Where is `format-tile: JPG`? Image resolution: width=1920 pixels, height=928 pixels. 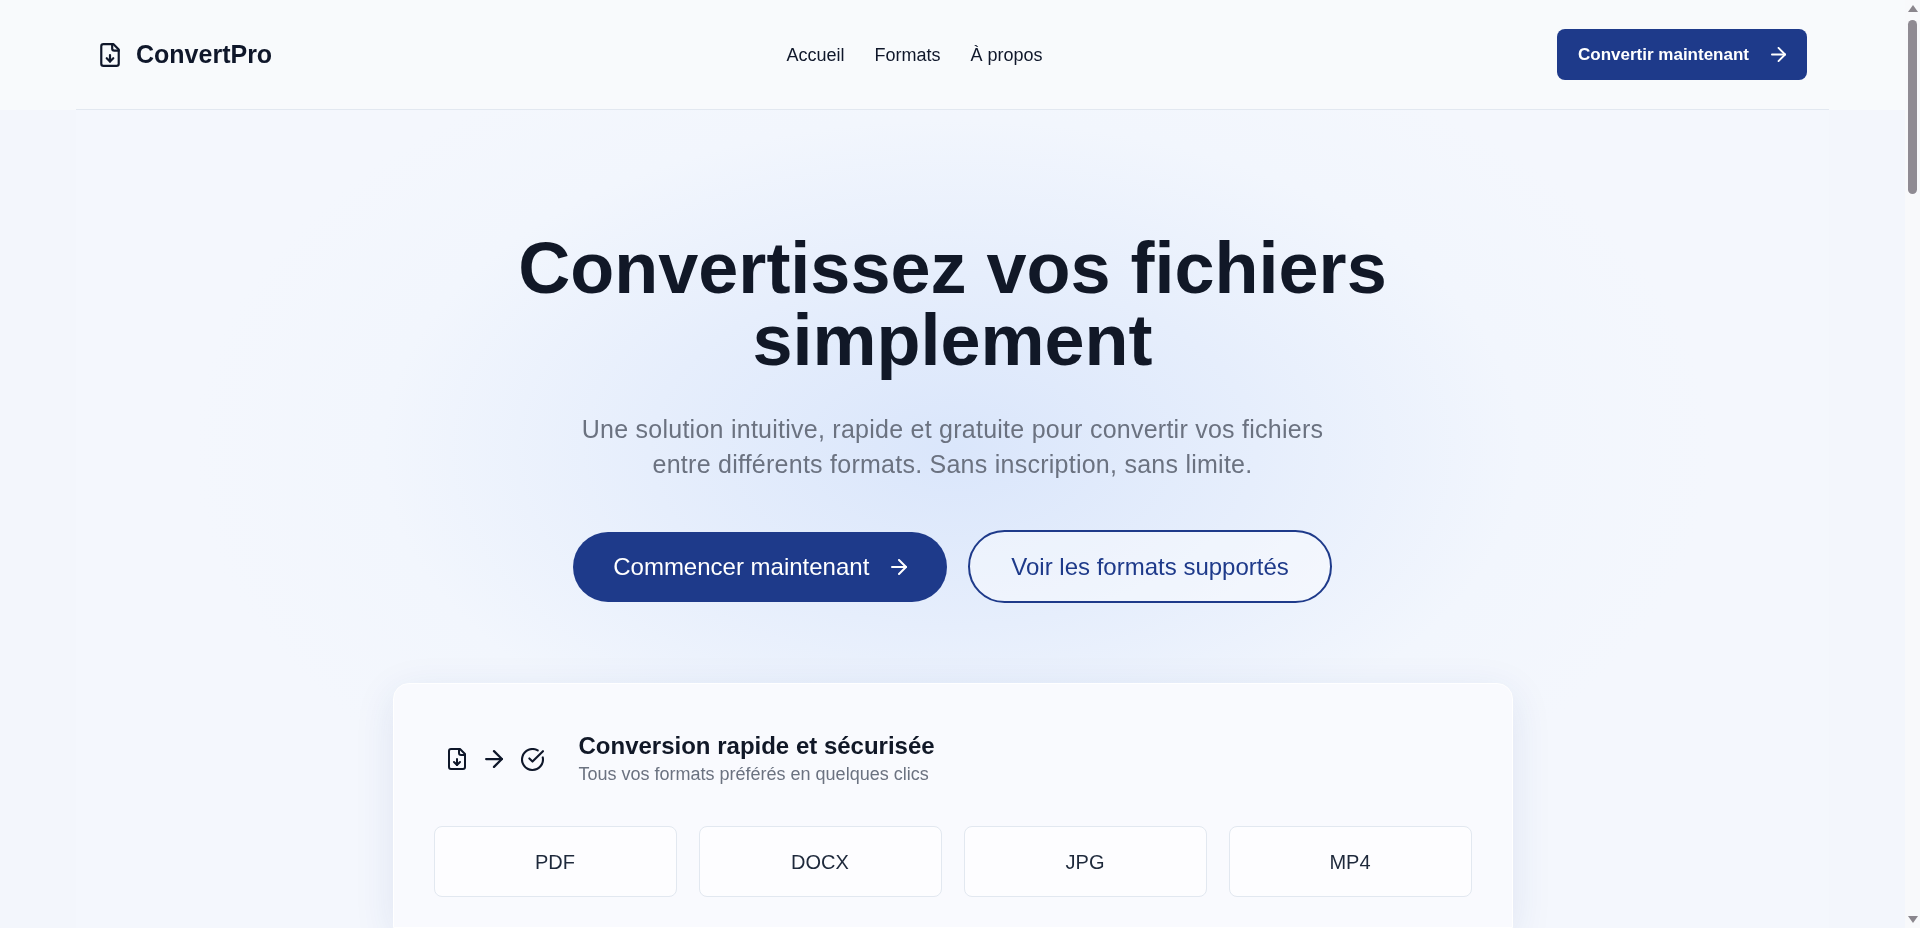
format-tile: JPG is located at coordinates (1085, 861).